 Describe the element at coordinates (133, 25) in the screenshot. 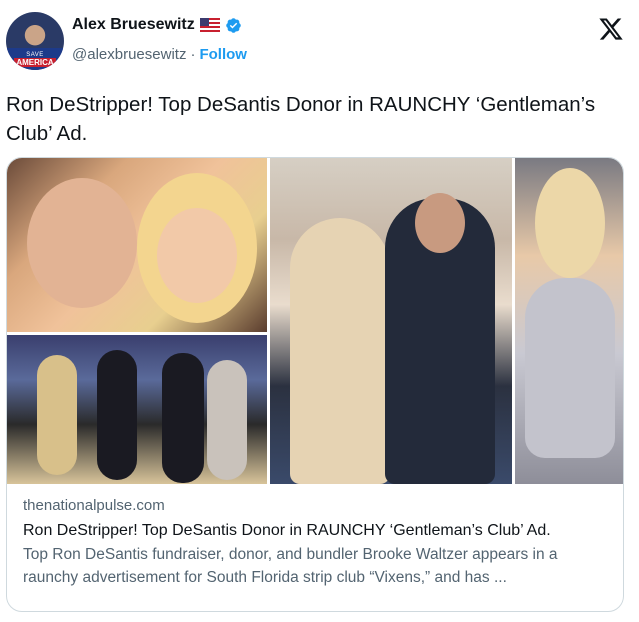

I see `display-name: Alex Bruesewitz` at that location.